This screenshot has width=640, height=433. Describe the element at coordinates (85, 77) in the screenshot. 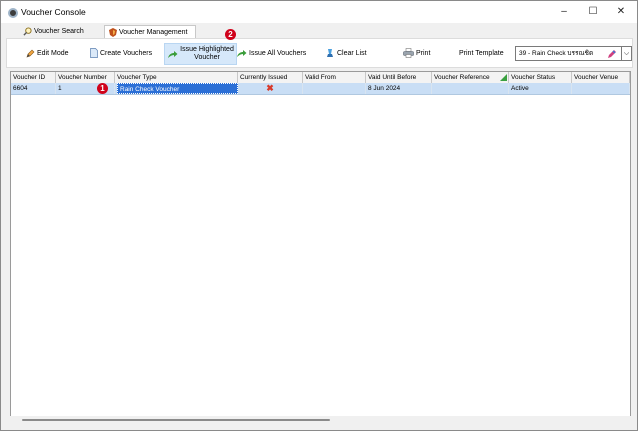

I see `column-header-voucher-number: Voucher Number` at that location.